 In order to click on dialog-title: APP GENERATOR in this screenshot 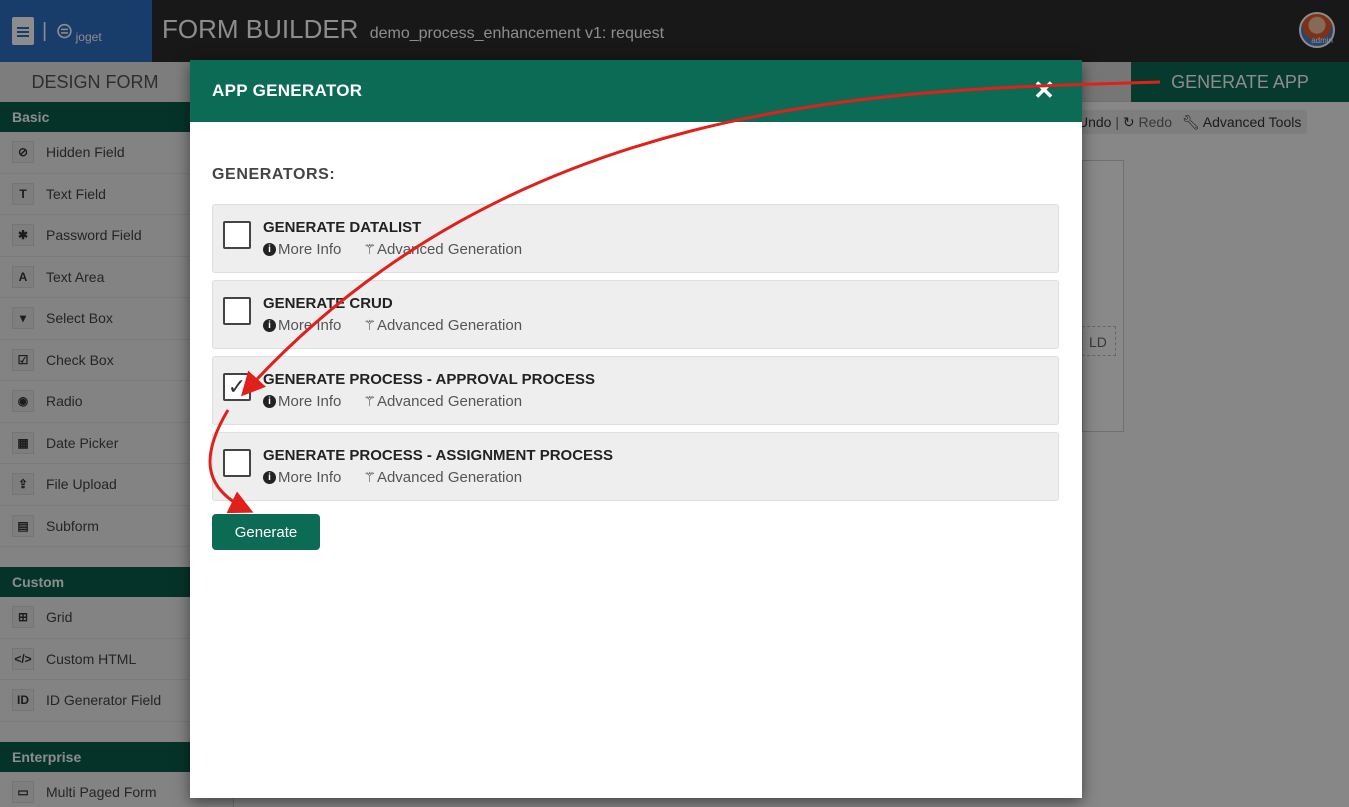, I will do `click(287, 90)`.